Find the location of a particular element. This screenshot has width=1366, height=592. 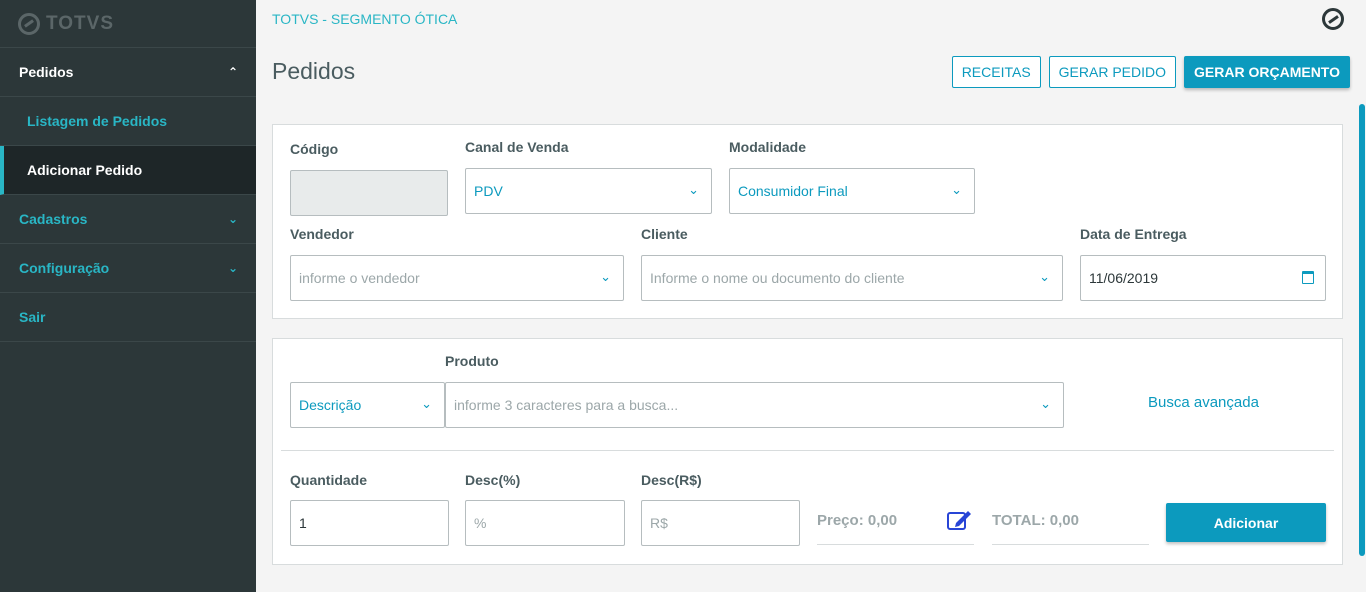

sidebar-item-label: Listagem de Pedidos is located at coordinates (97, 121).